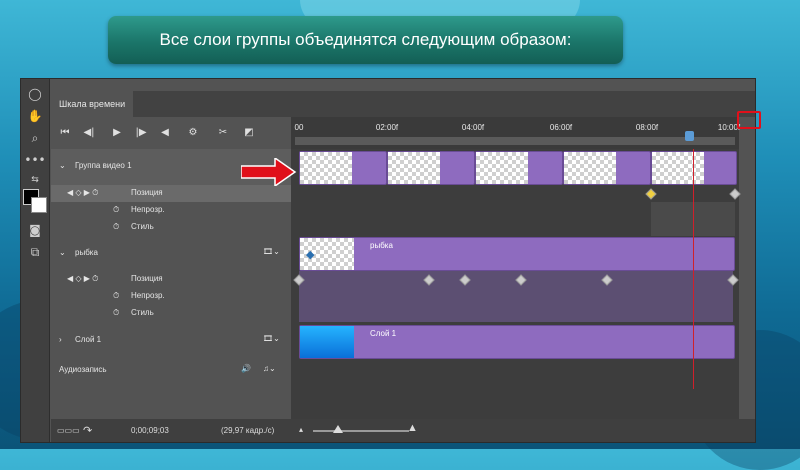  Describe the element at coordinates (526, 130) in the screenshot. I see `time-ruler: 00 02:00f 04:00f 06:00f 08:00f 10:00f` at that location.